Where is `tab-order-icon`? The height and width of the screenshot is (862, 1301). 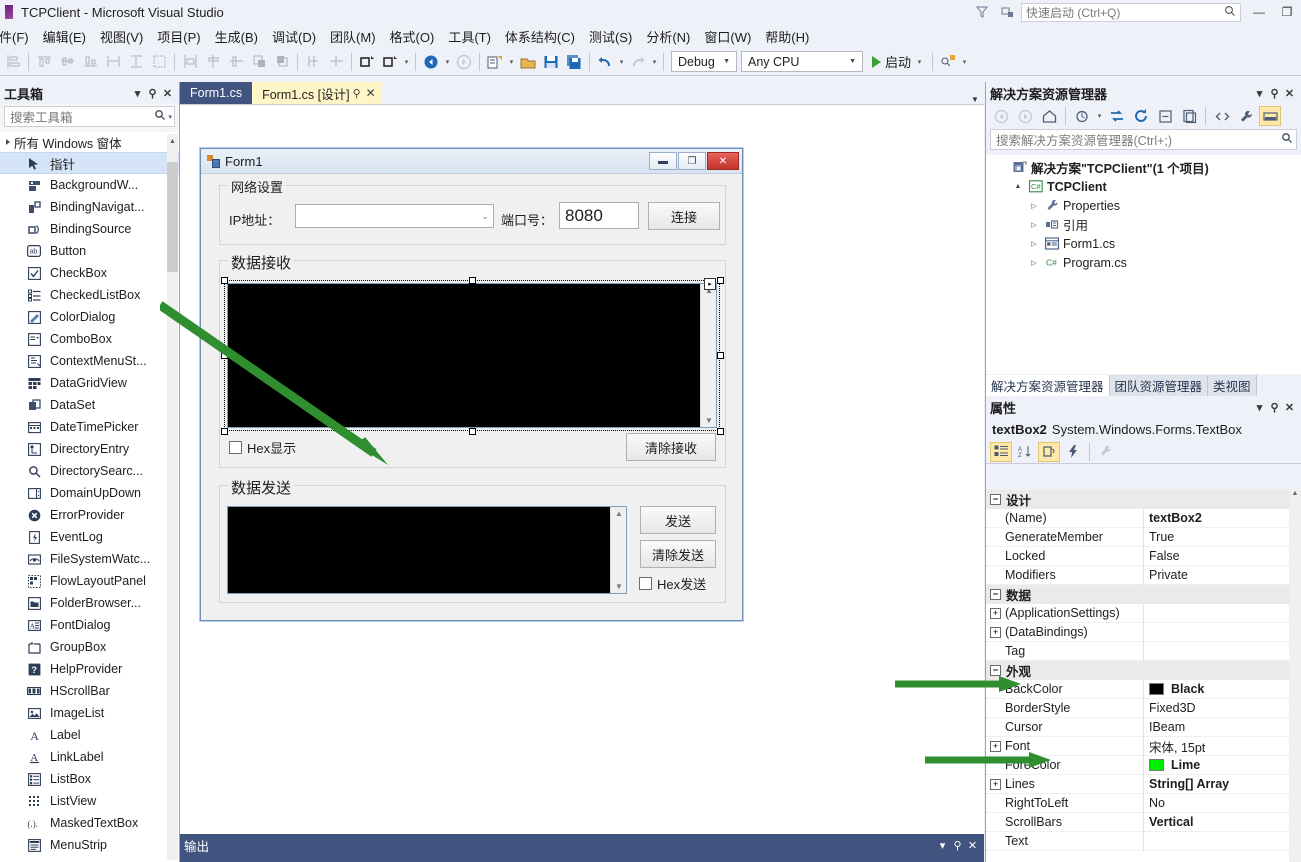 tab-order-icon is located at coordinates (313, 62).